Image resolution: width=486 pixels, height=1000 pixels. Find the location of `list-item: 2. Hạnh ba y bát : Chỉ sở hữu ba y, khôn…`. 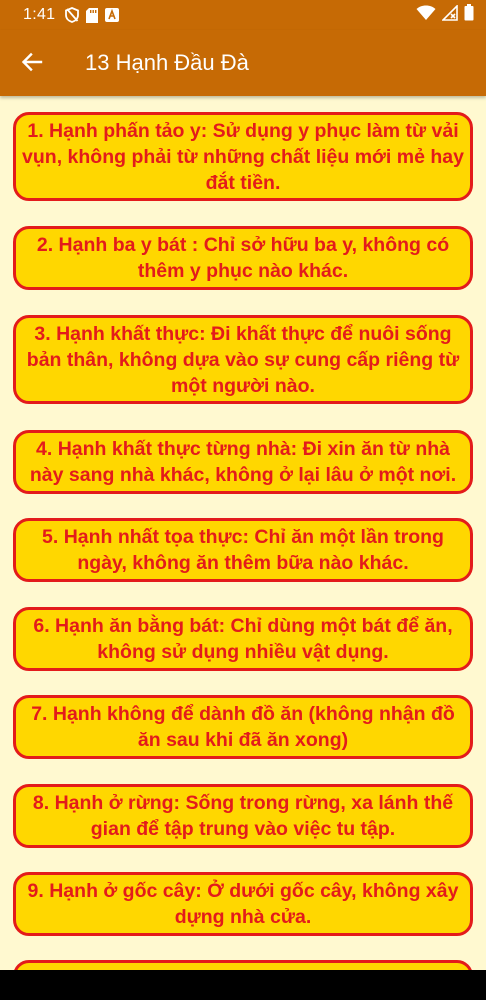

list-item: 2. Hạnh ba y bát : Chỉ sở hữu ba y, khôn… is located at coordinates (243, 258).